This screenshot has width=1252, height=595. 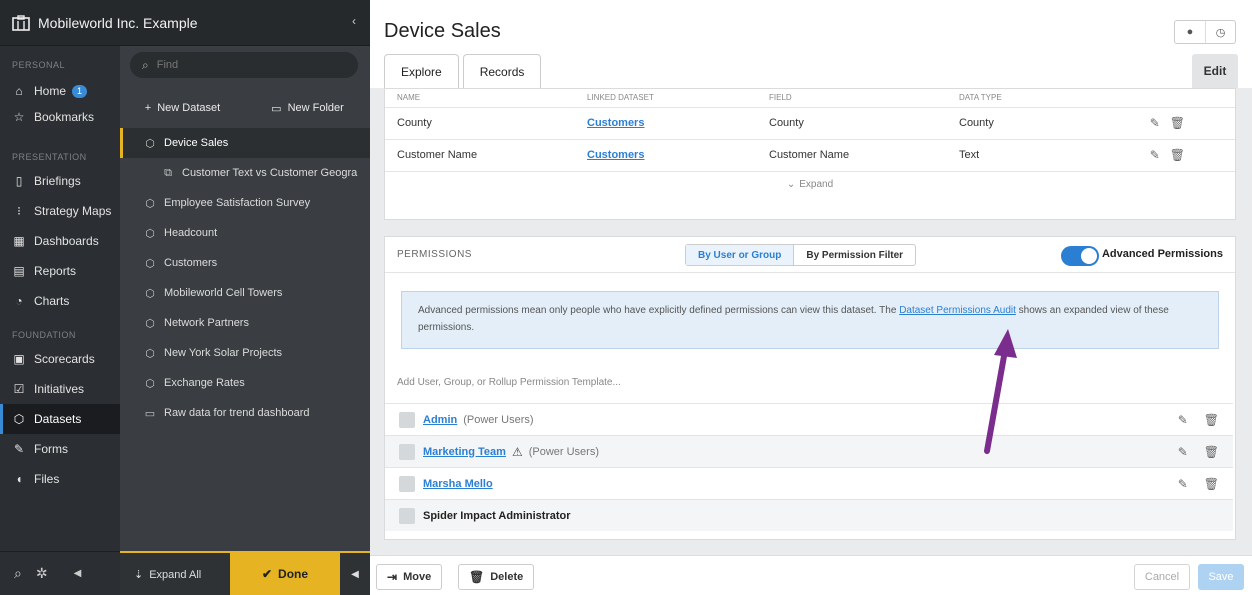 I want to click on tree-item-solar-projects: ⬡ New York Solar Projects, so click(x=245, y=353).